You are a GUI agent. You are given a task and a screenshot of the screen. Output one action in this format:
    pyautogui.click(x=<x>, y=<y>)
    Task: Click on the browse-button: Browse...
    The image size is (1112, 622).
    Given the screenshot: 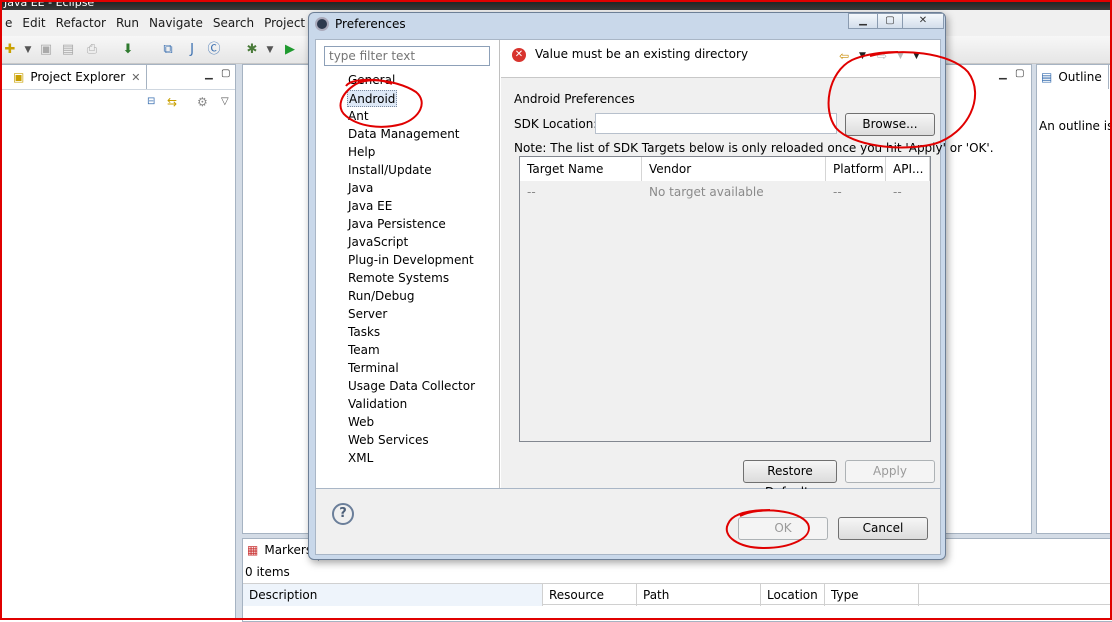 What is the action you would take?
    pyautogui.click(x=890, y=124)
    